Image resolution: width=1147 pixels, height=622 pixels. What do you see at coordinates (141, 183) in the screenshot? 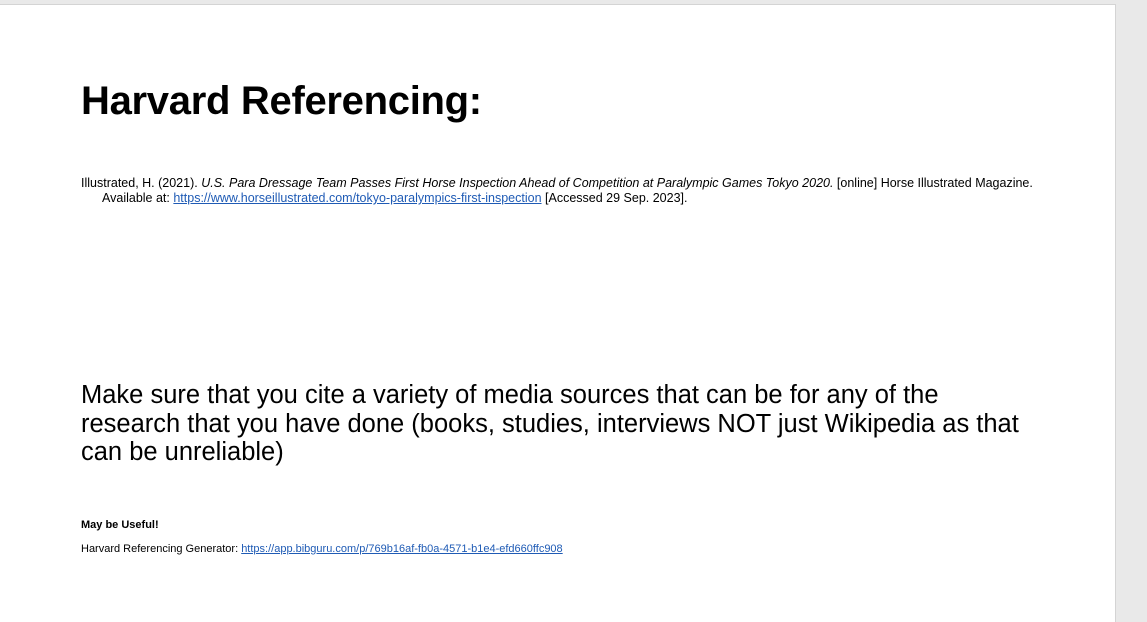
I see `reference-author-year: Illustrated, H. (2021).` at bounding box center [141, 183].